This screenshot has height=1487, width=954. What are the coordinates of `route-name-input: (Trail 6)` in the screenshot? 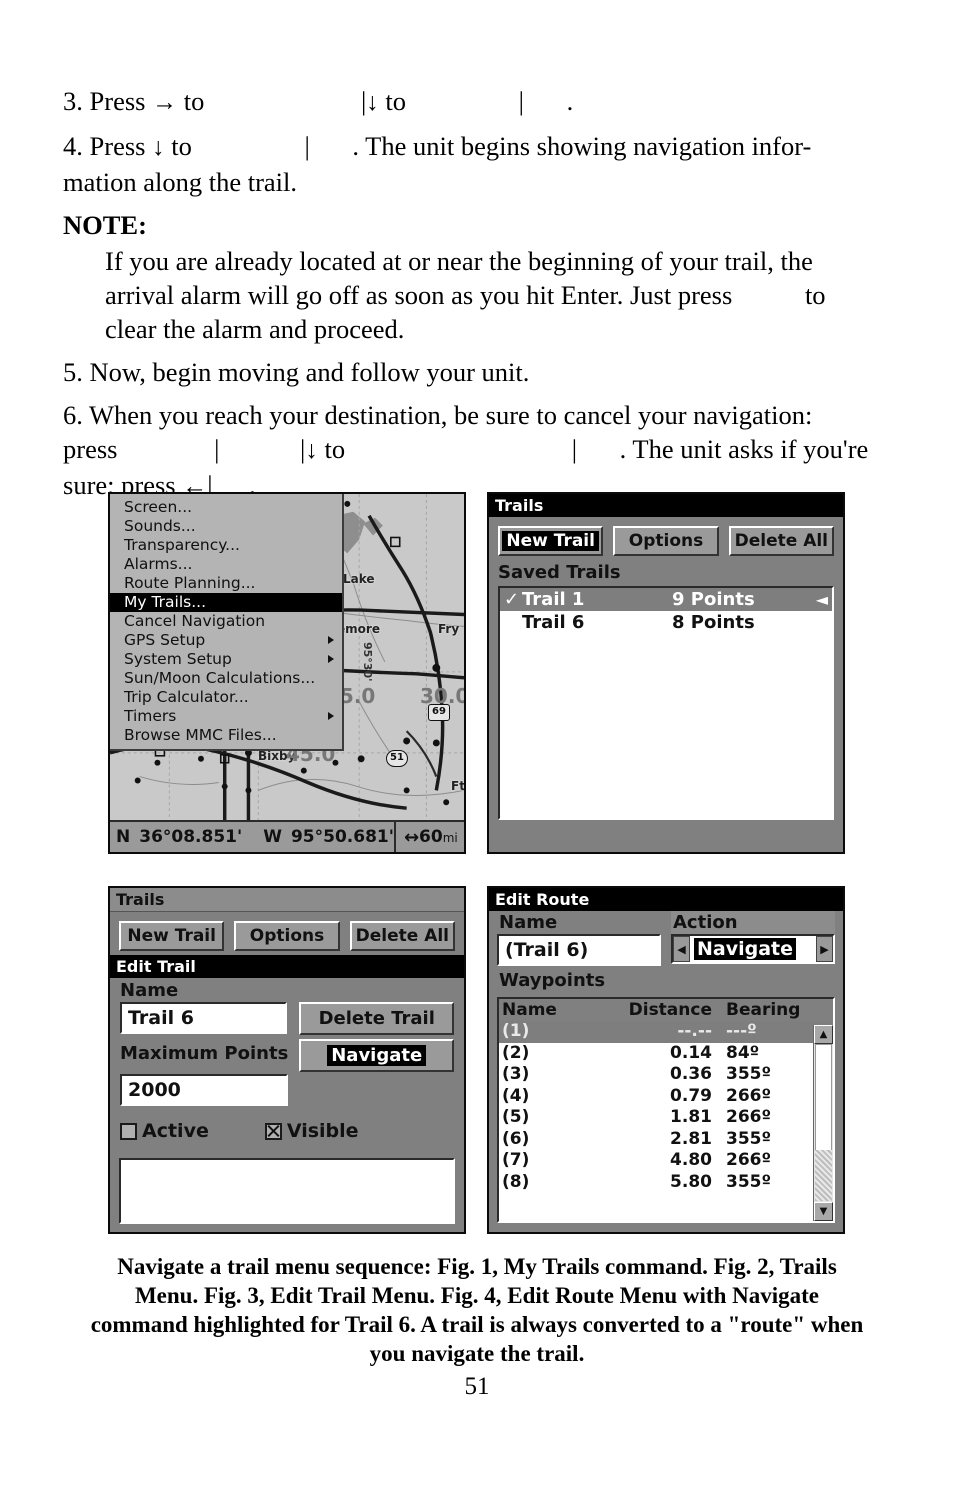 It's located at (579, 950).